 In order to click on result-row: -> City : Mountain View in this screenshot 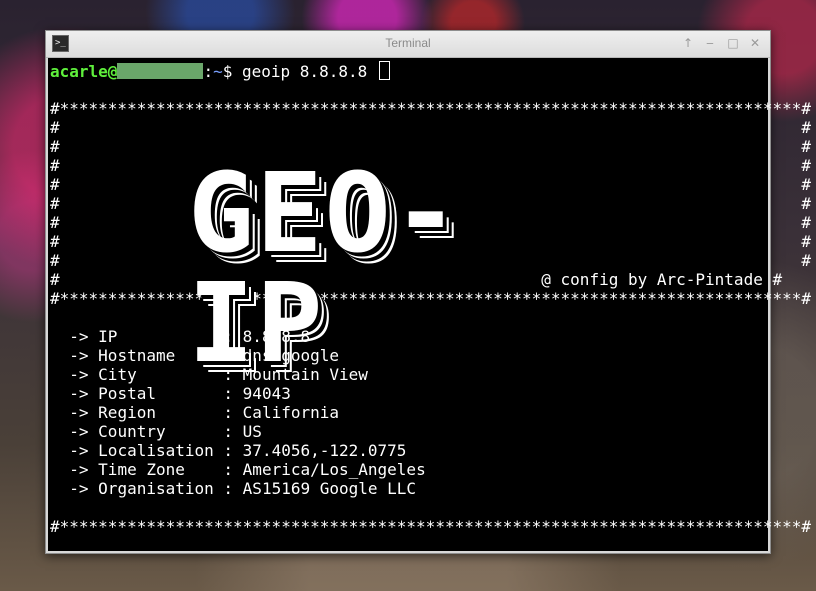, I will do `click(218, 374)`.